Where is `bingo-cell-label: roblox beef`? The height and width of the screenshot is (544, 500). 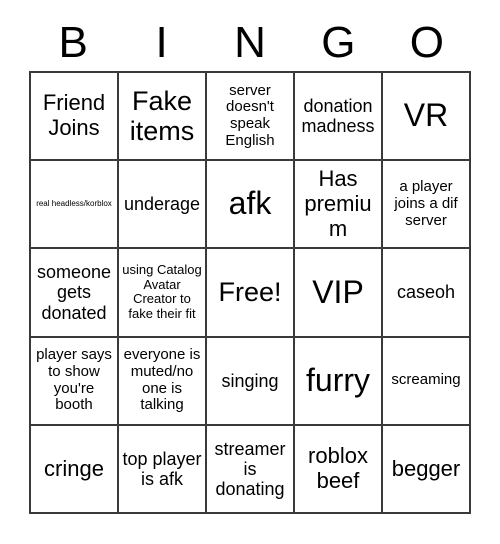
bingo-cell-label: roblox beef is located at coordinates (338, 468).